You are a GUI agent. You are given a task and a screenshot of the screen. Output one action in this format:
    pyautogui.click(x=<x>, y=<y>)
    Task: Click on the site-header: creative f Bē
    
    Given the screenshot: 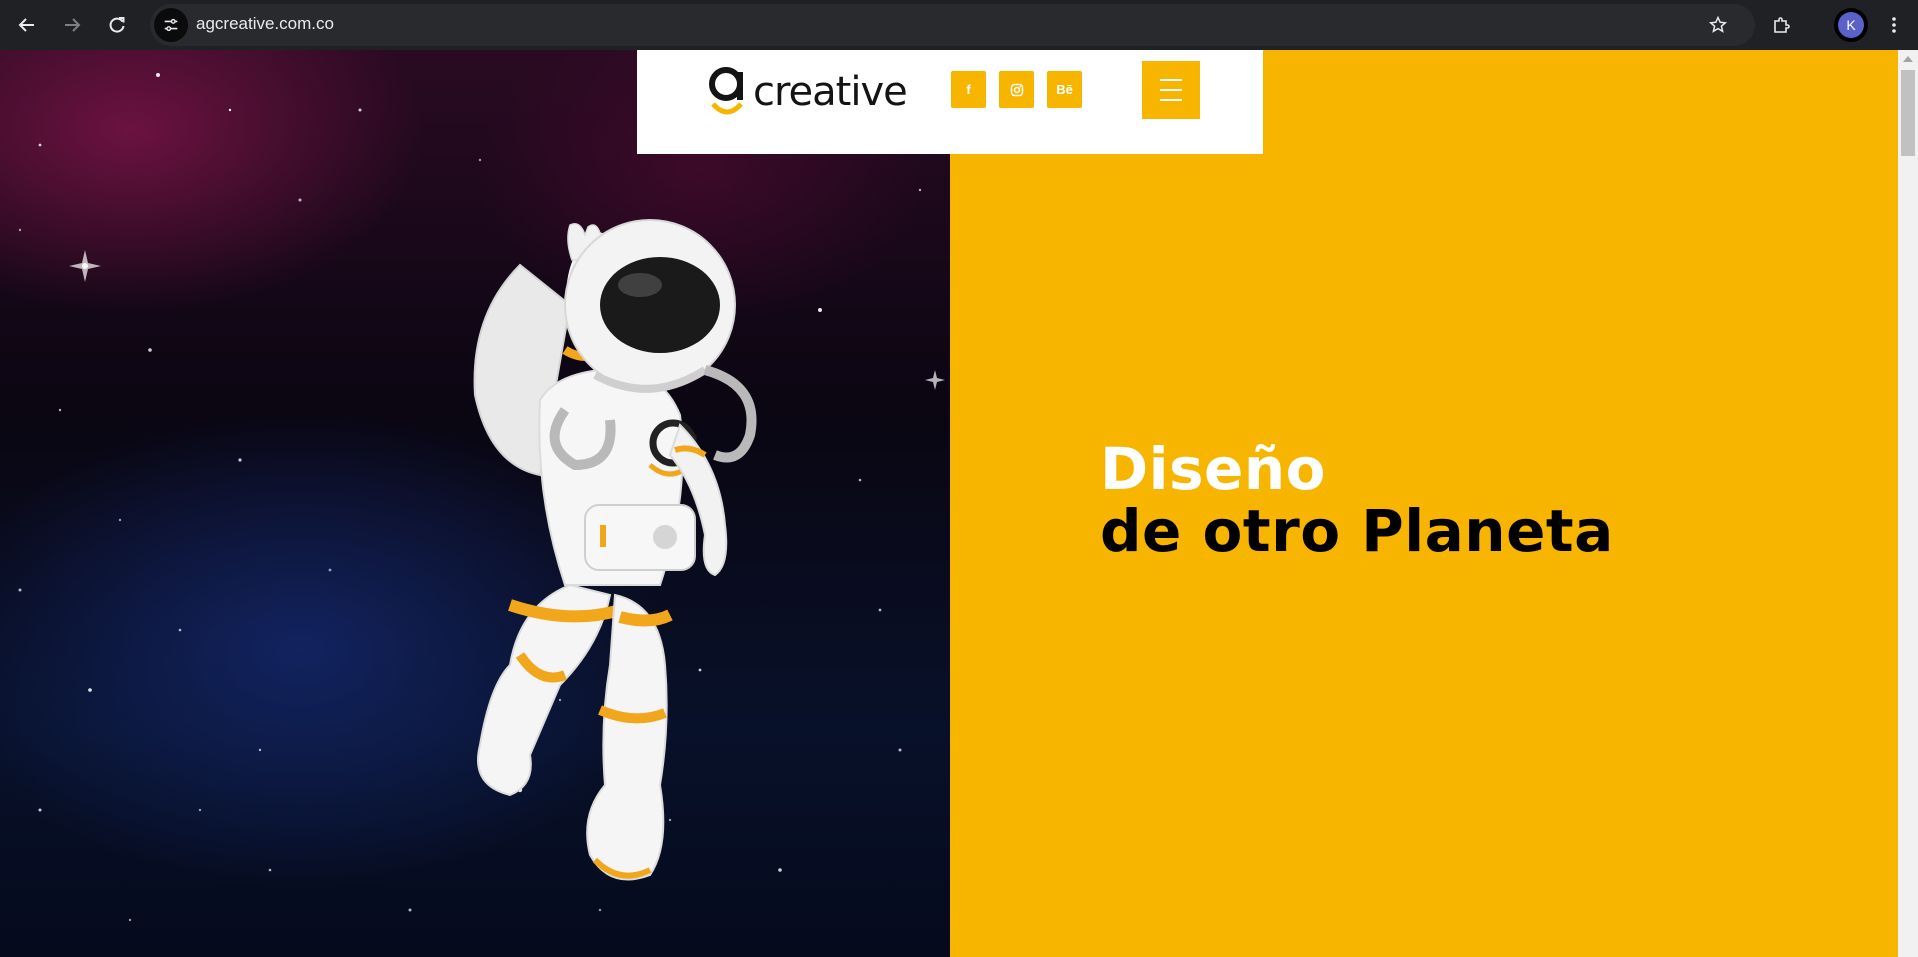 What is the action you would take?
    pyautogui.click(x=950, y=102)
    